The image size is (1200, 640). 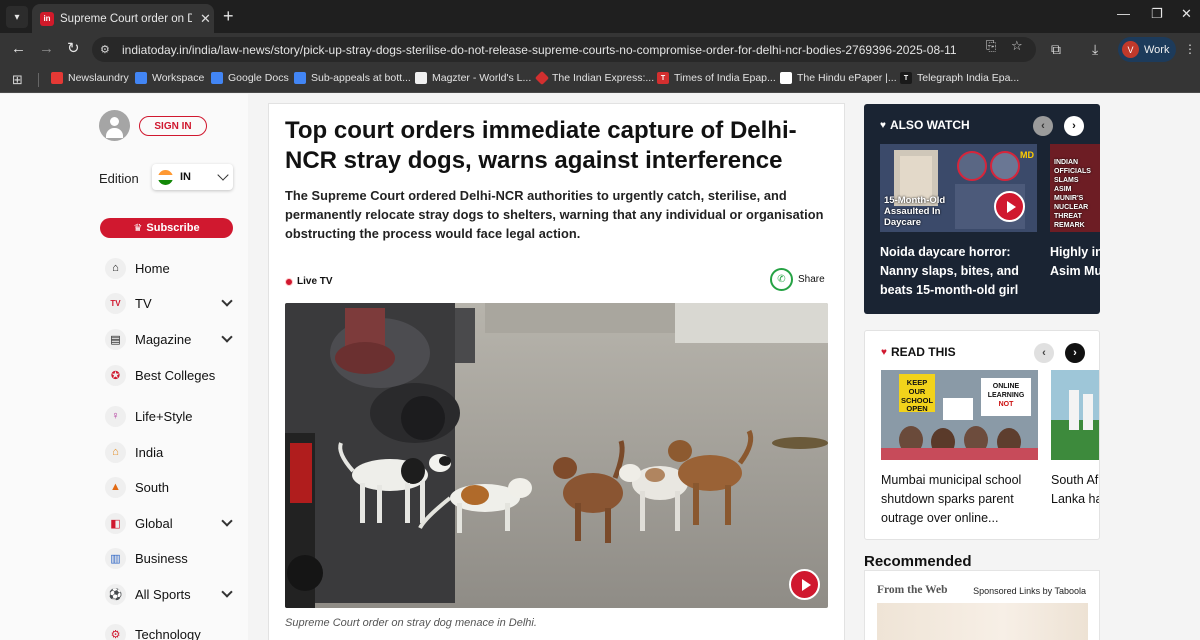 I want to click on sidebar-item-tv: TV TV, so click(x=173, y=303).